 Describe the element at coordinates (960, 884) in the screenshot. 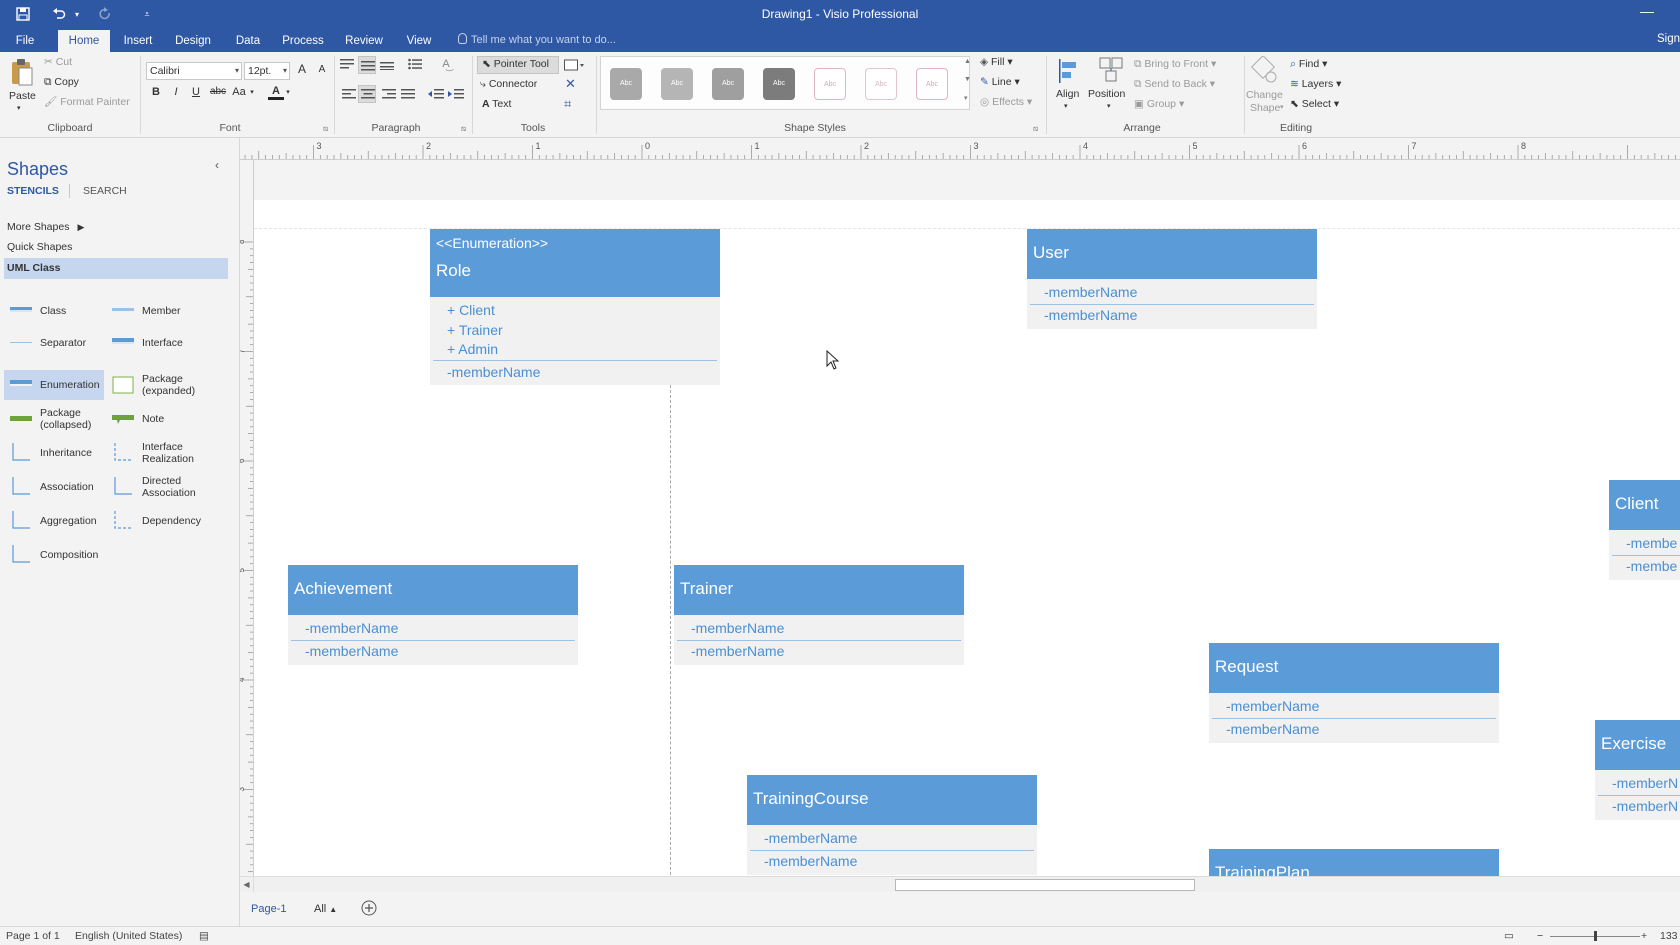

I see `horizontal-scrollbar: ◀` at that location.